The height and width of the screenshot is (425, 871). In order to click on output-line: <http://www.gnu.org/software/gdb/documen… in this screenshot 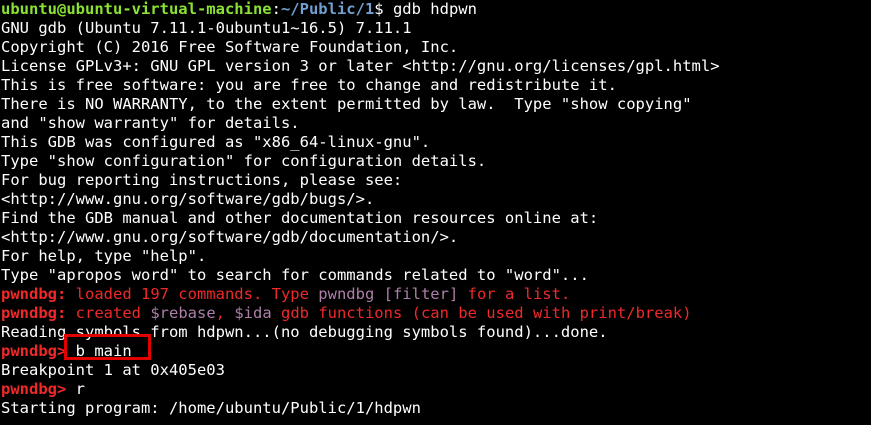, I will do `click(230, 237)`.